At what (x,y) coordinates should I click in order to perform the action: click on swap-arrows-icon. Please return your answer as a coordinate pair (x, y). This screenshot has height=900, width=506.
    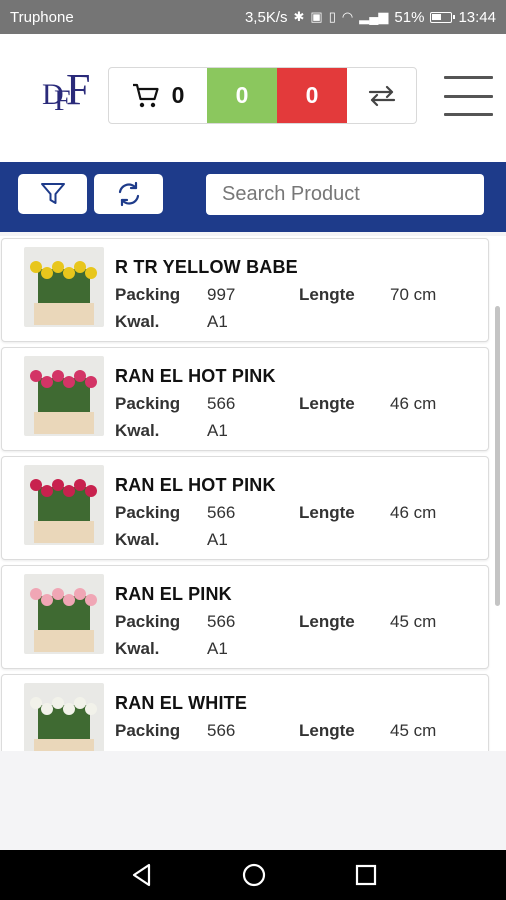
    Looking at the image, I should click on (381, 95).